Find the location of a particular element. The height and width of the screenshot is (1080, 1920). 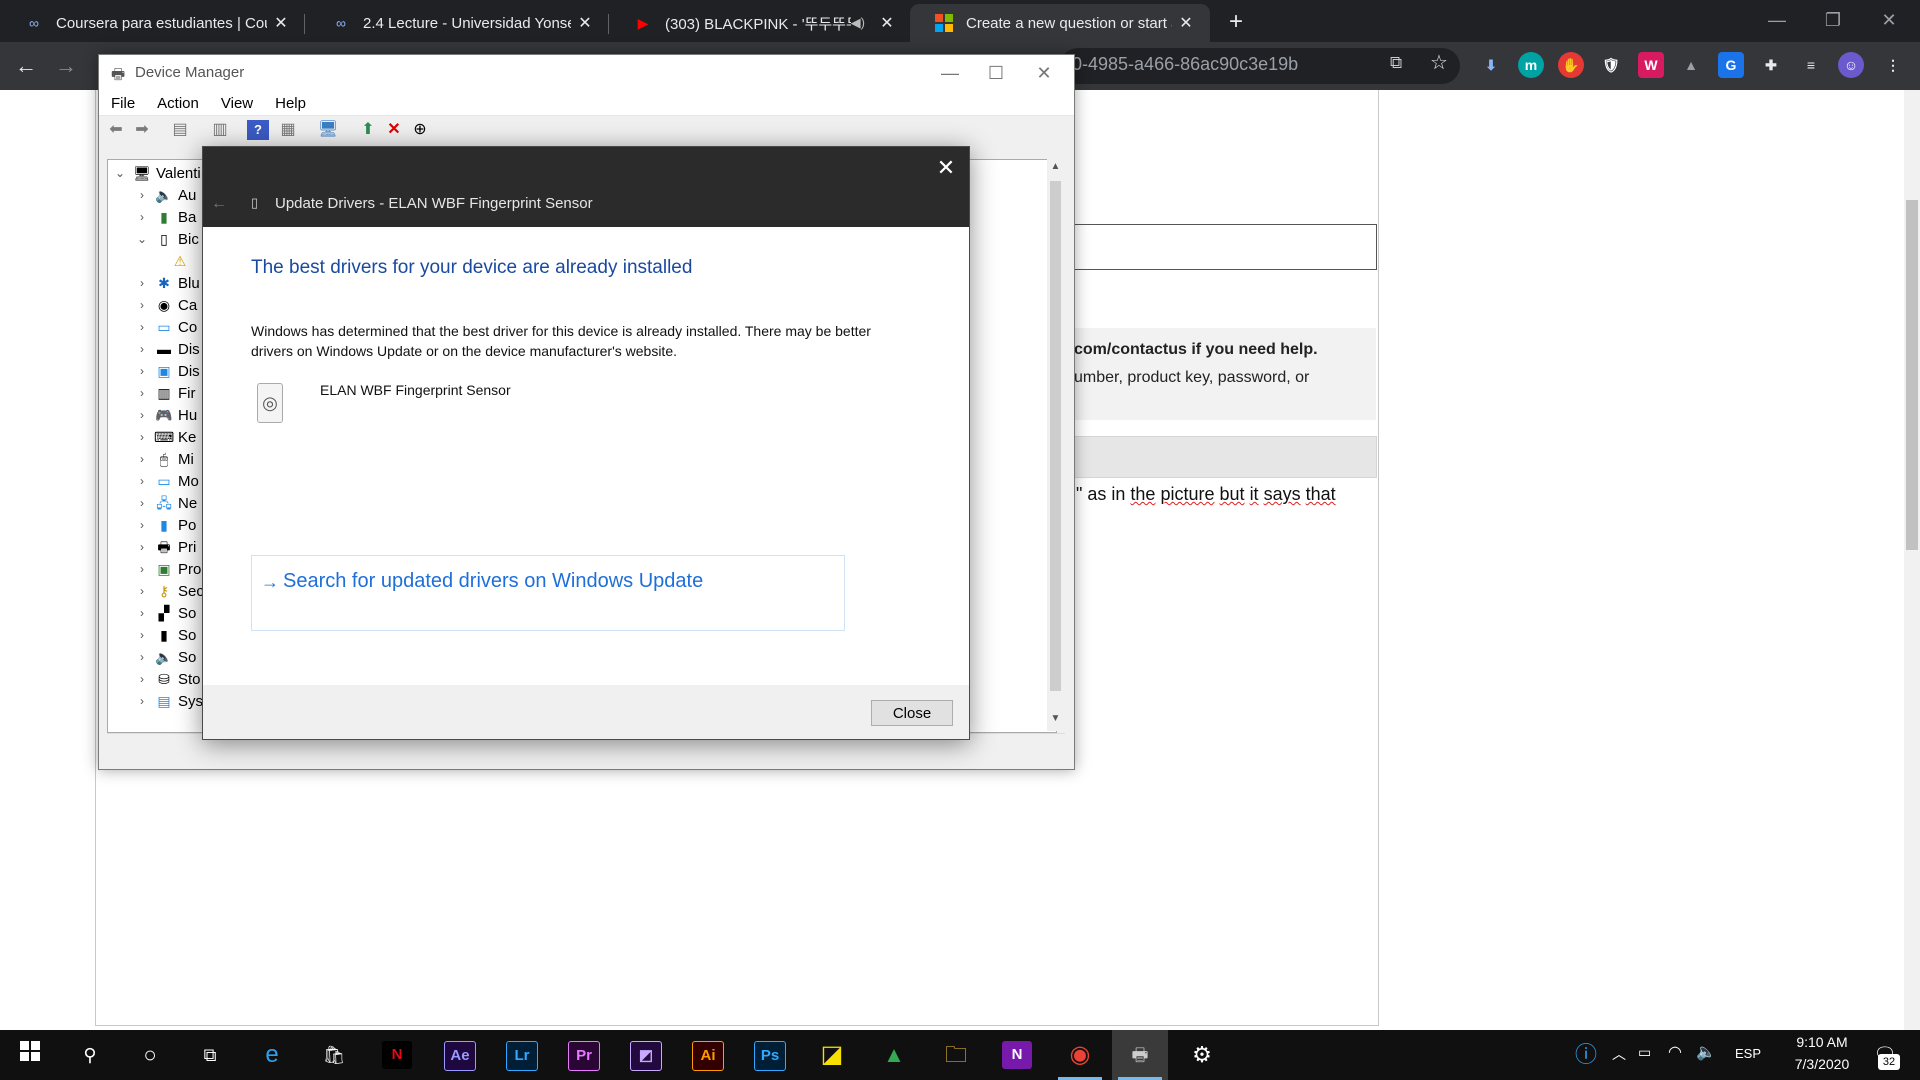

extension-triangle-icon: ▲ is located at coordinates (1691, 65).